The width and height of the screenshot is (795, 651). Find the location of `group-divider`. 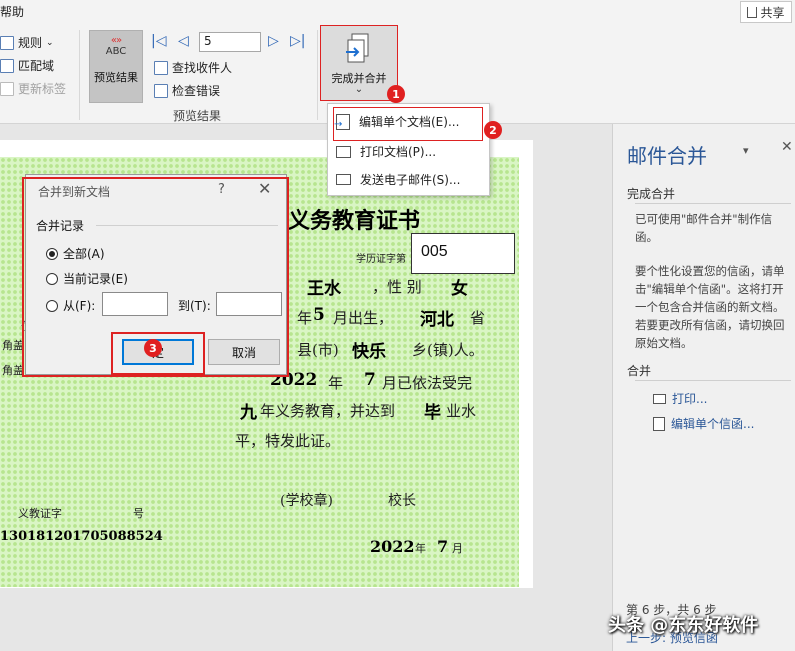

group-divider is located at coordinates (187, 225).